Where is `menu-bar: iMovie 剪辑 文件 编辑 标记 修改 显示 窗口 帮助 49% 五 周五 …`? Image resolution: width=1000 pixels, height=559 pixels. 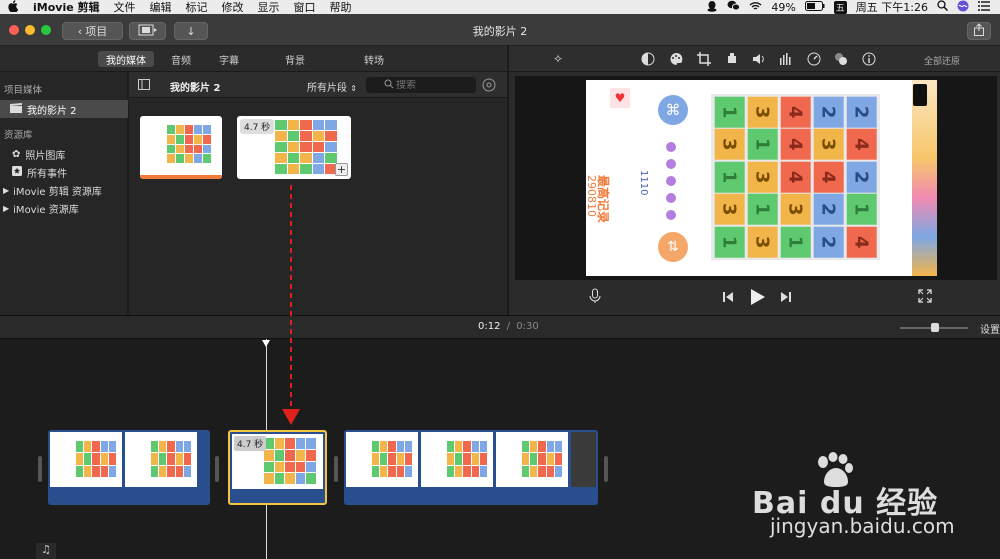 menu-bar: iMovie 剪辑 文件 编辑 标记 修改 显示 窗口 帮助 49% 五 周五 … is located at coordinates (500, 7).